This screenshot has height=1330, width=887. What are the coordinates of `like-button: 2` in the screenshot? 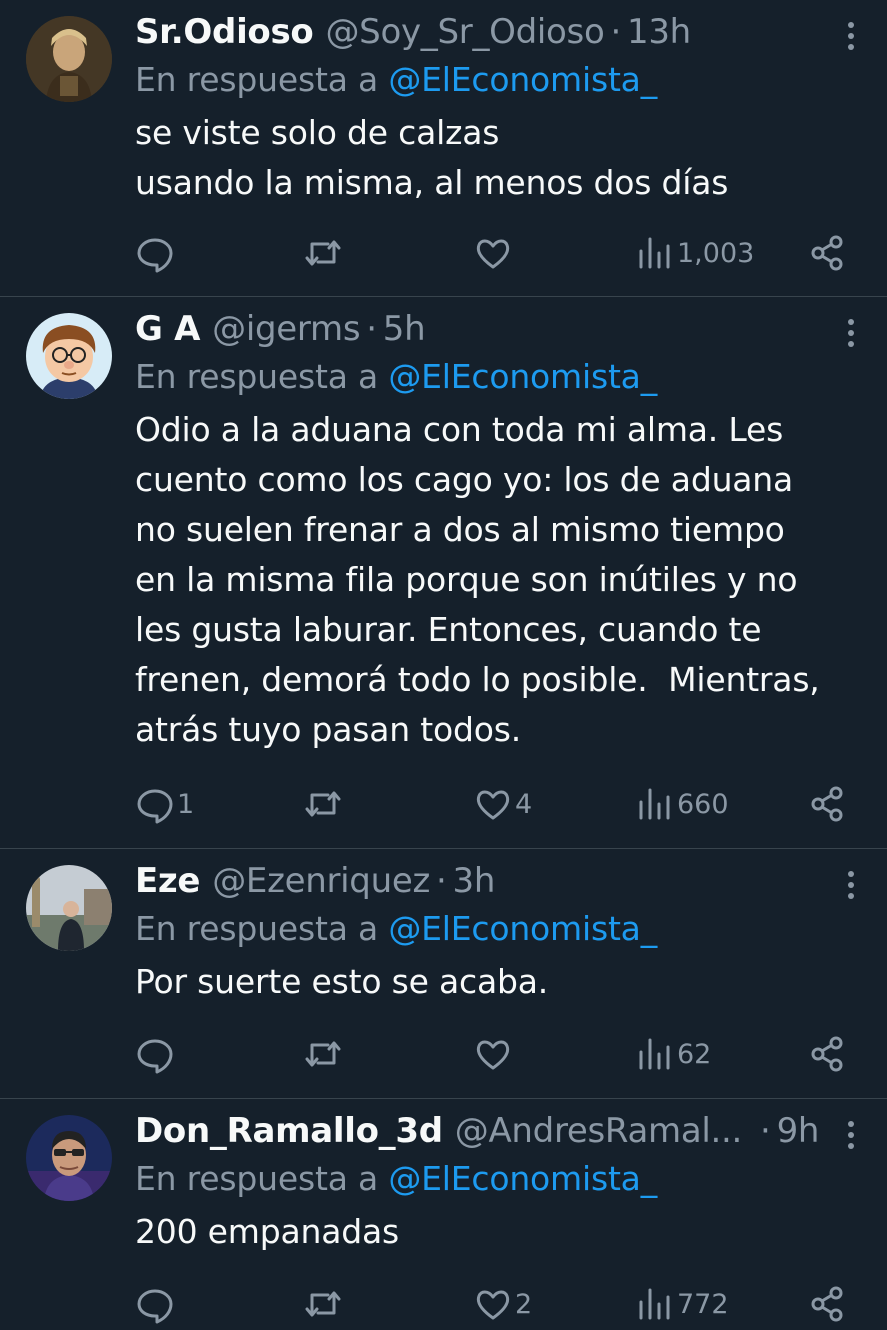 It's located at (502, 1304).